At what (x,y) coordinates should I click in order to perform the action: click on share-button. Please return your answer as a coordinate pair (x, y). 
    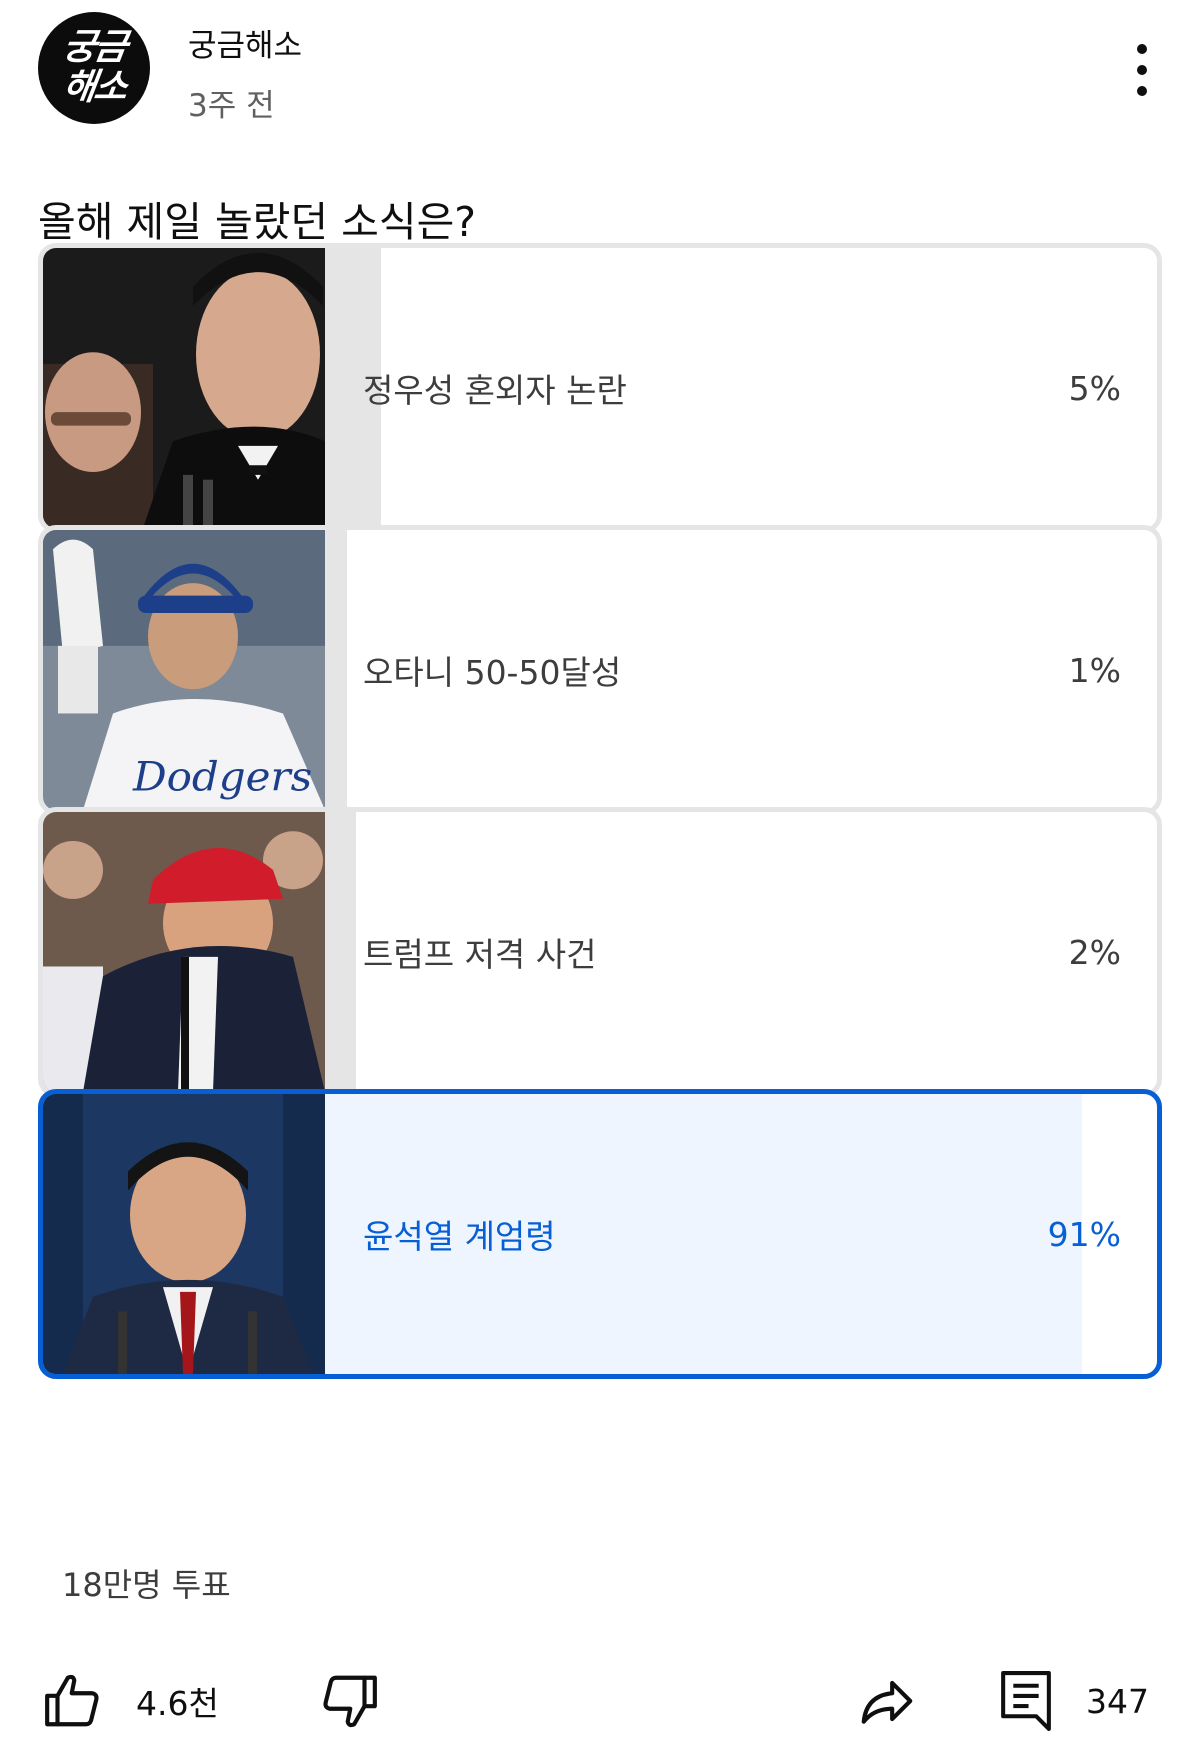
    Looking at the image, I should click on (887, 1701).